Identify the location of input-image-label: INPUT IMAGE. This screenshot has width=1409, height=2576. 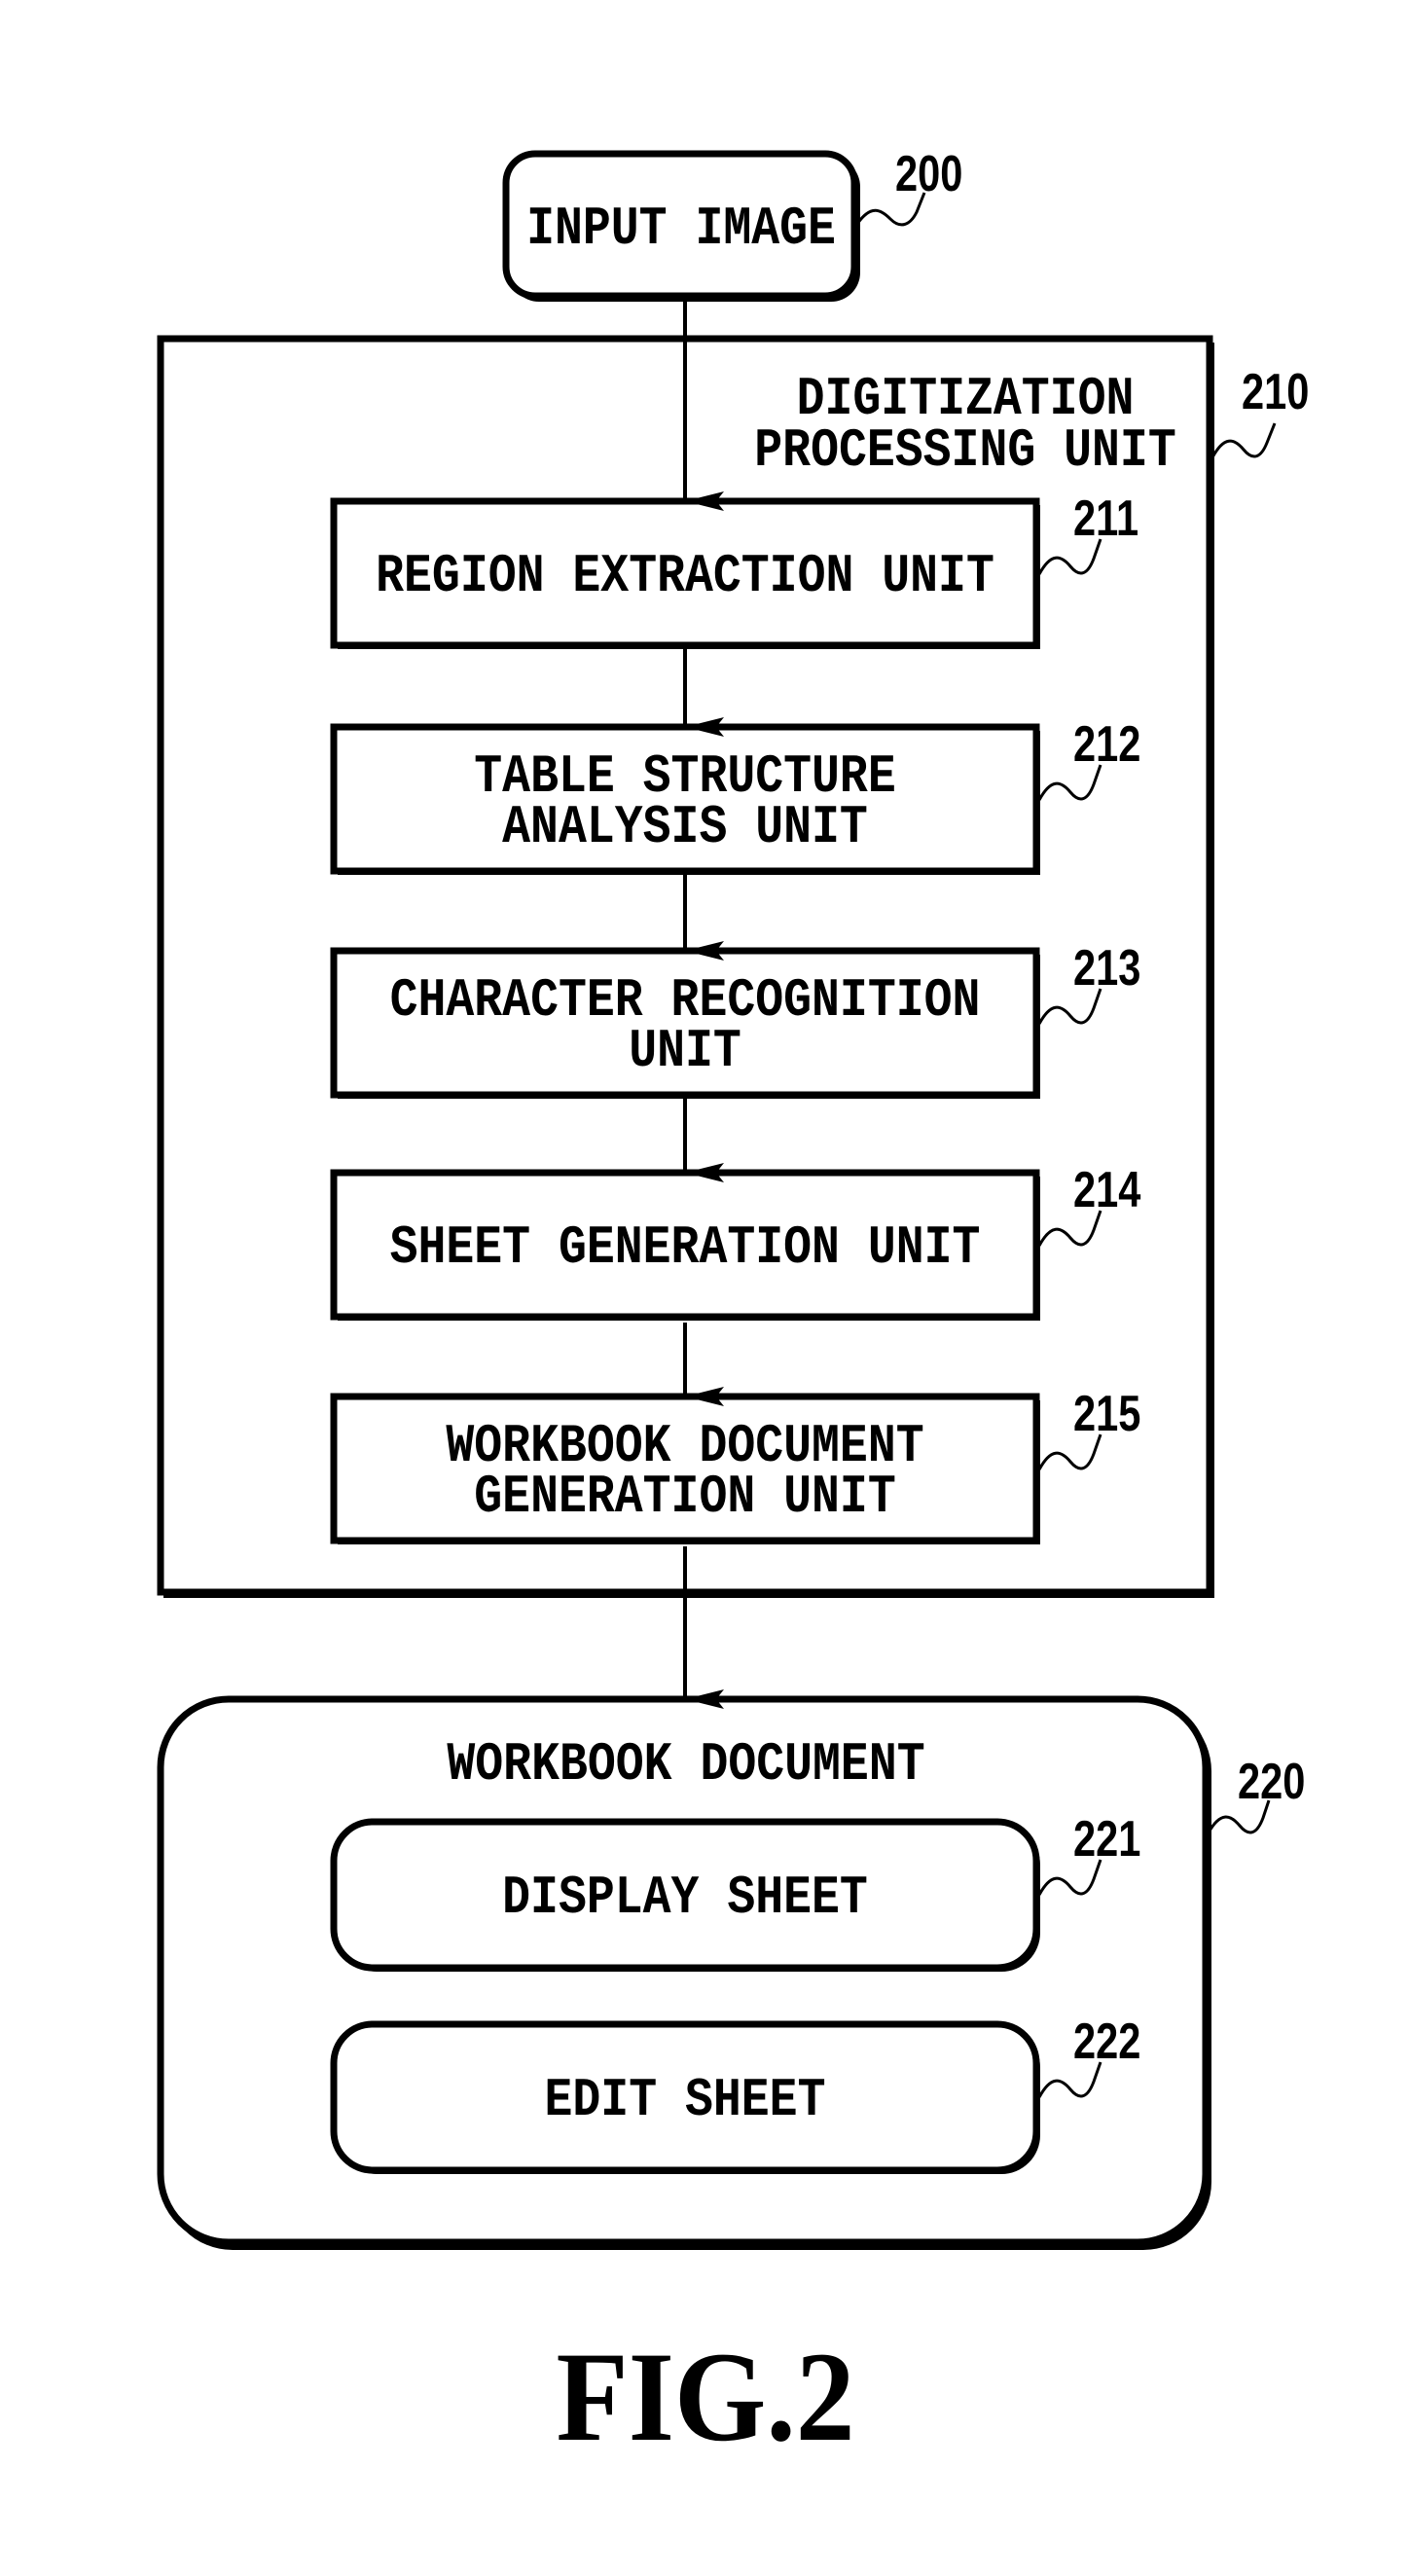
(681, 229).